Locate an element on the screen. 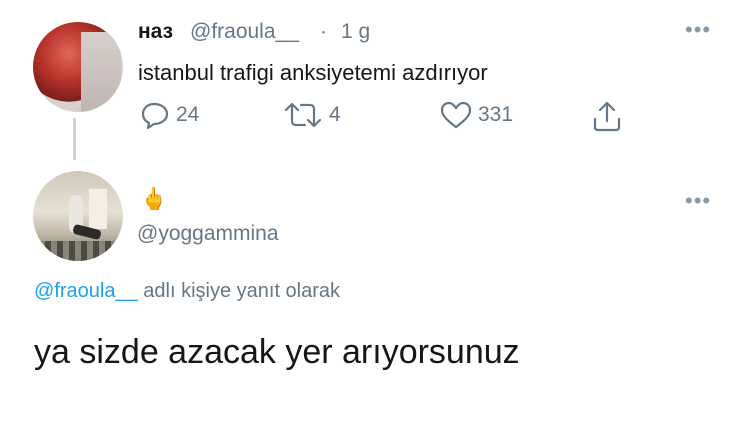 The width and height of the screenshot is (749, 421). retweet-icon is located at coordinates (303, 115).